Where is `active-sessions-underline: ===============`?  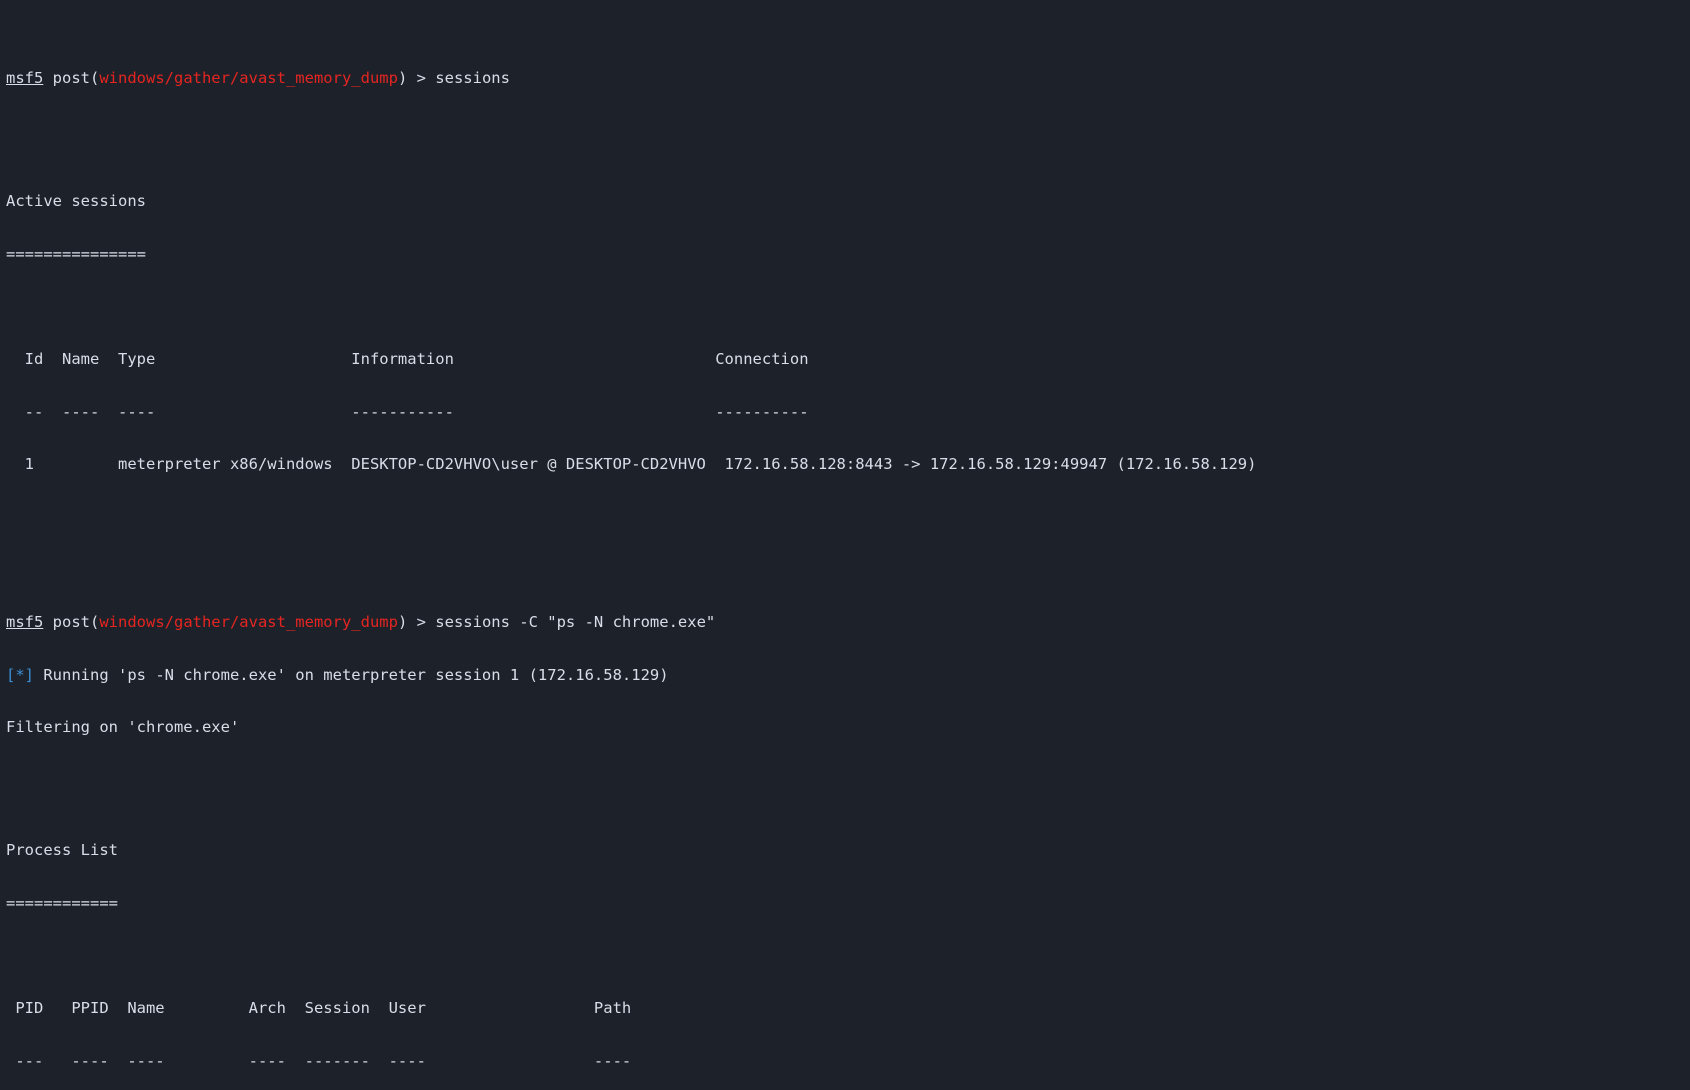
active-sessions-underline: =============== is located at coordinates (76, 253).